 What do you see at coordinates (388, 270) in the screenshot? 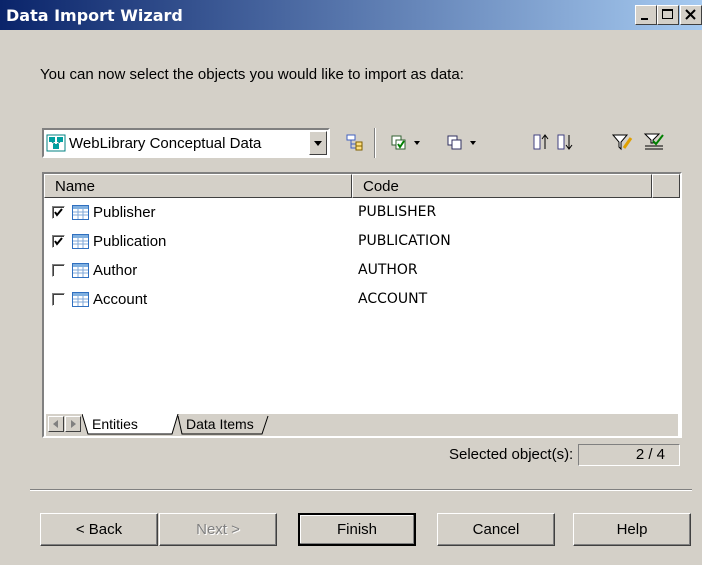
I see `row-code: AUTHOR` at bounding box center [388, 270].